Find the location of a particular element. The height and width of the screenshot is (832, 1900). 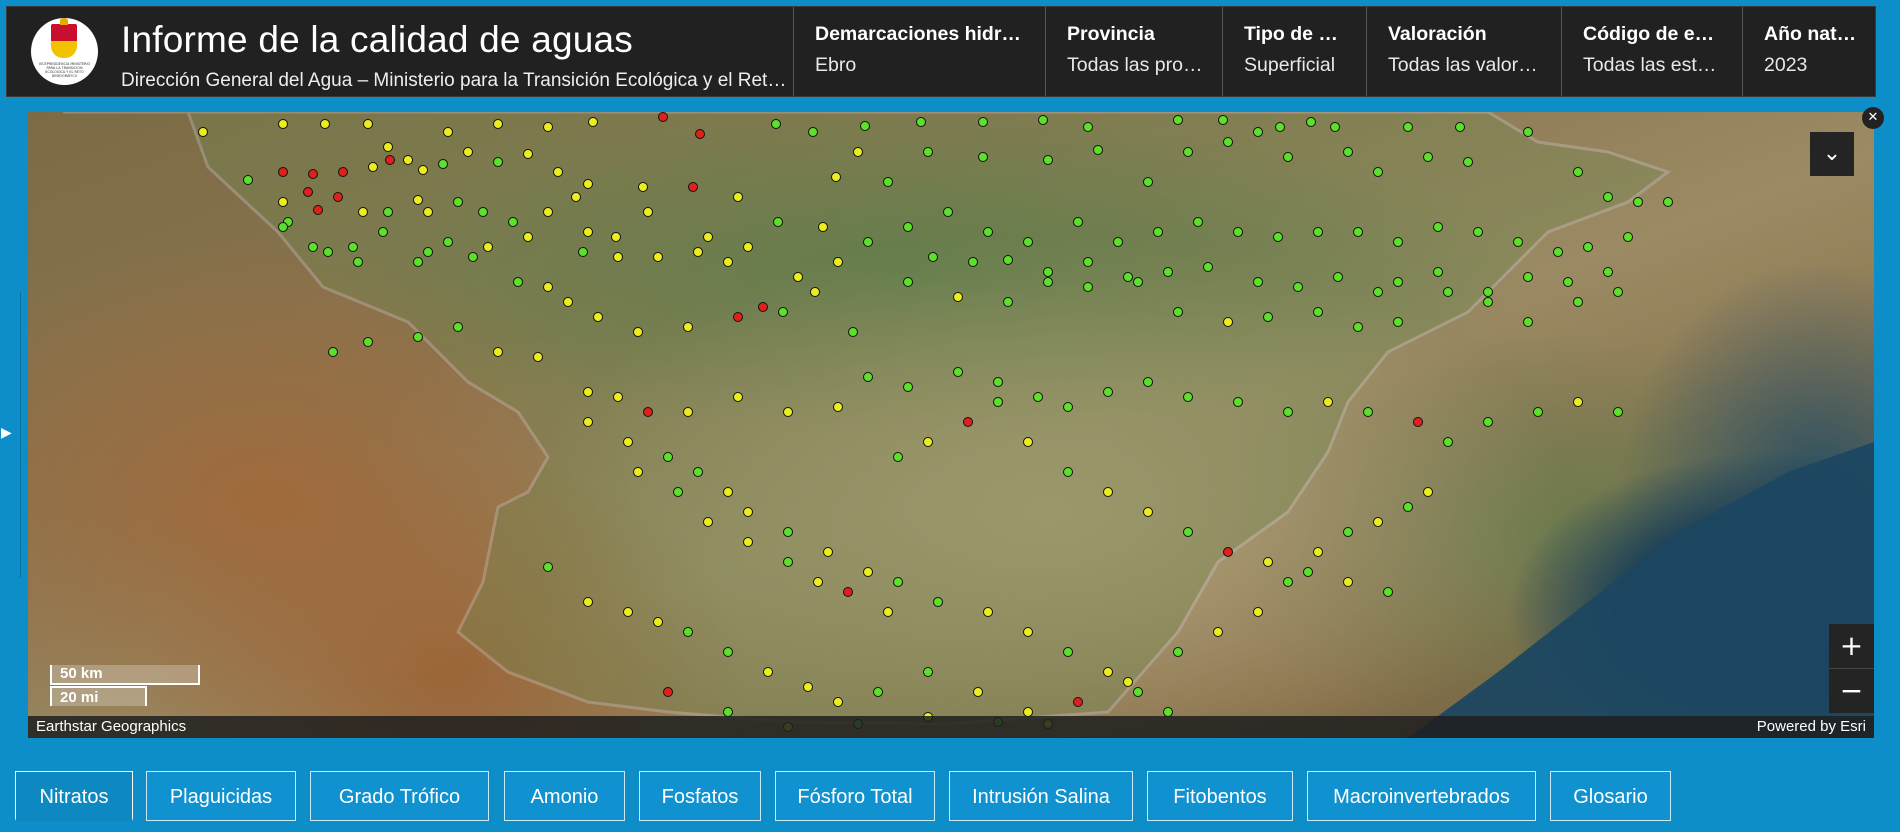

zoom-out-button: − is located at coordinates (1851, 690).